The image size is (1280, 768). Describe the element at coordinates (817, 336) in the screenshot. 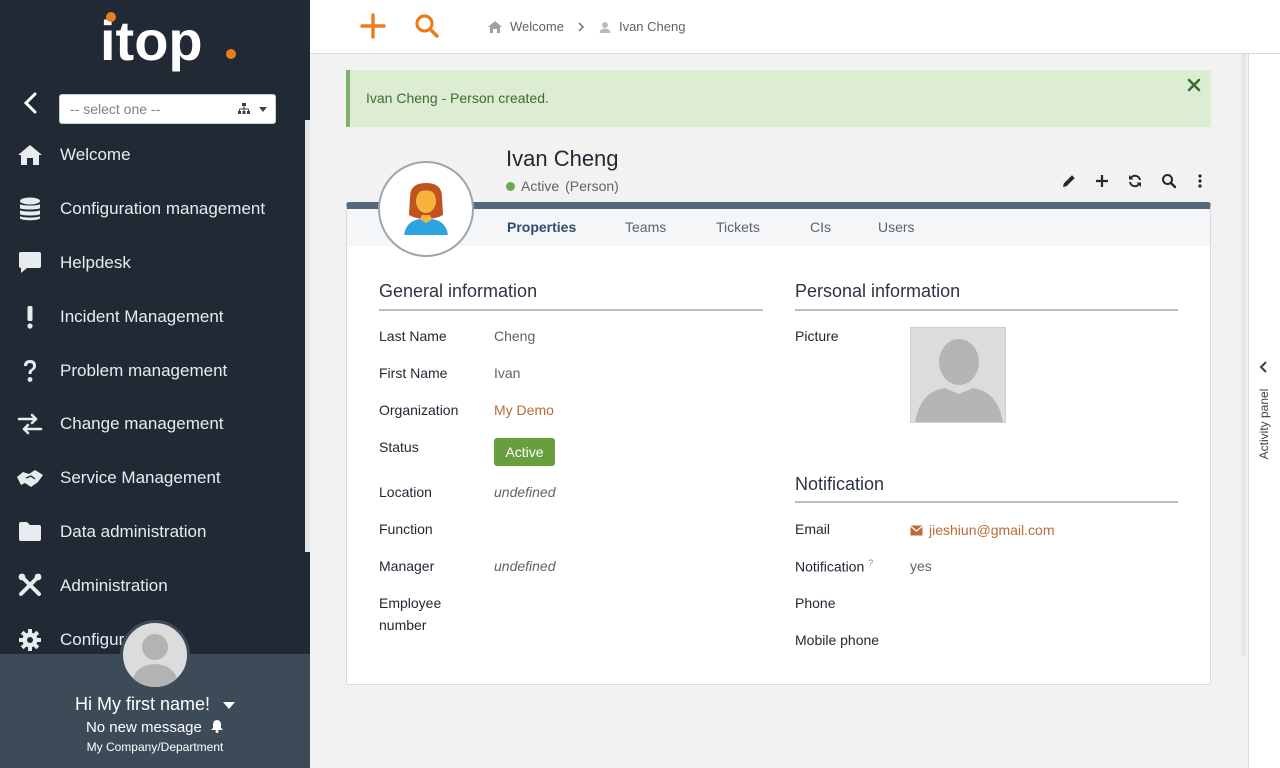

I see `picture-label: Picture` at that location.